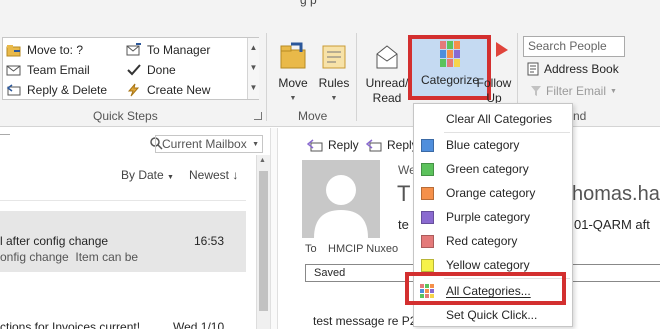 The width and height of the screenshot is (660, 329). Describe the element at coordinates (499, 119) in the screenshot. I see `menu-item-label: Clear All Categories` at that location.